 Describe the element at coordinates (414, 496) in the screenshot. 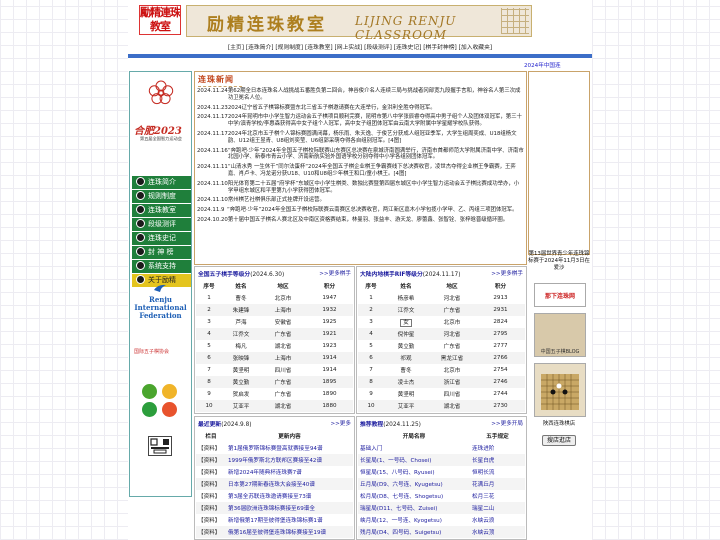

I see `opening-name-link: 松月局(D8、七号连、Shogetsu)` at that location.